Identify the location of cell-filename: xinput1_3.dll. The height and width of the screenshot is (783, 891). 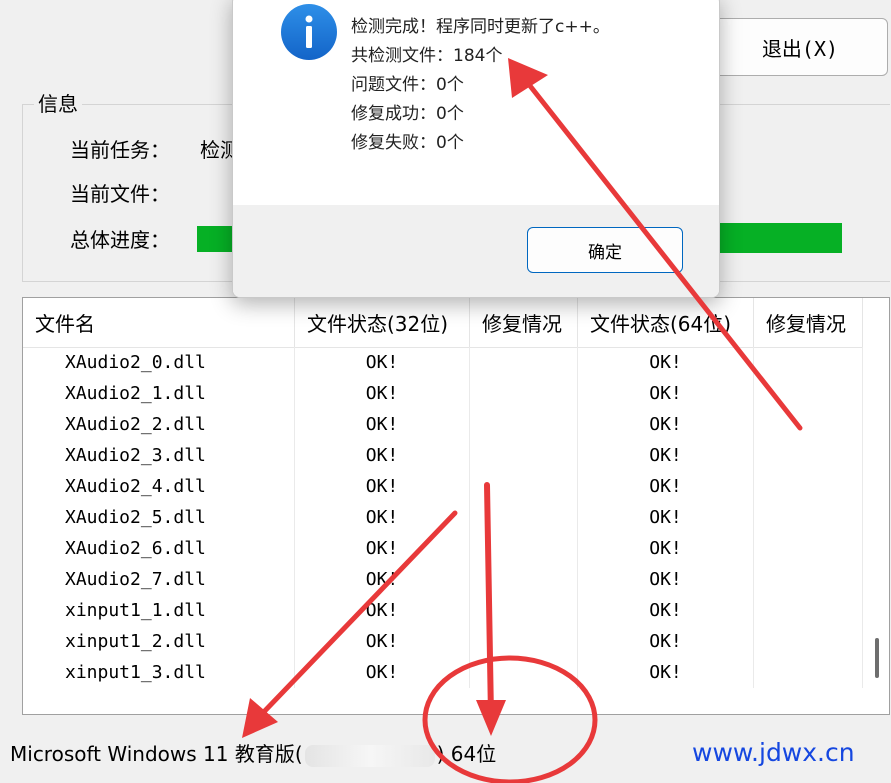
(159, 672).